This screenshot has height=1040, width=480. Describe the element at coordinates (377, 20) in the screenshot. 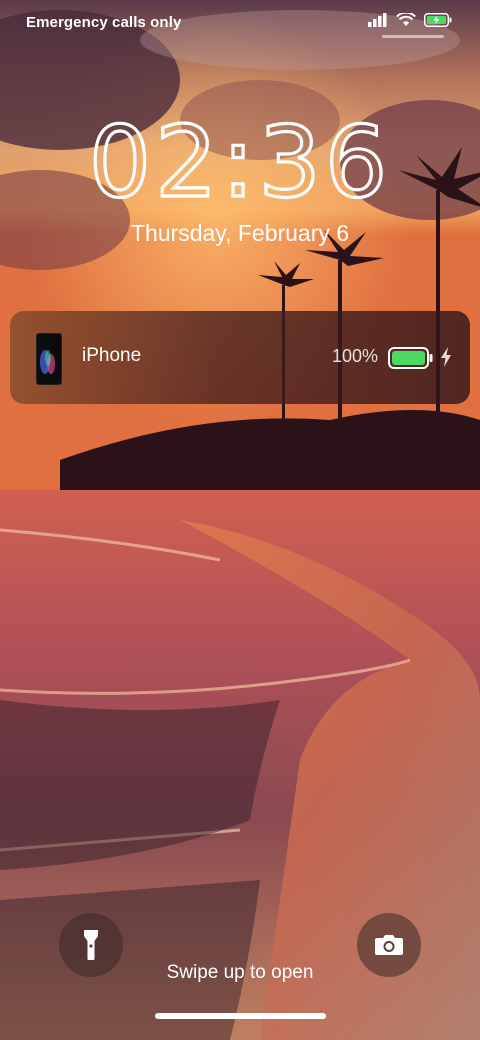

I see `signal-icon` at that location.